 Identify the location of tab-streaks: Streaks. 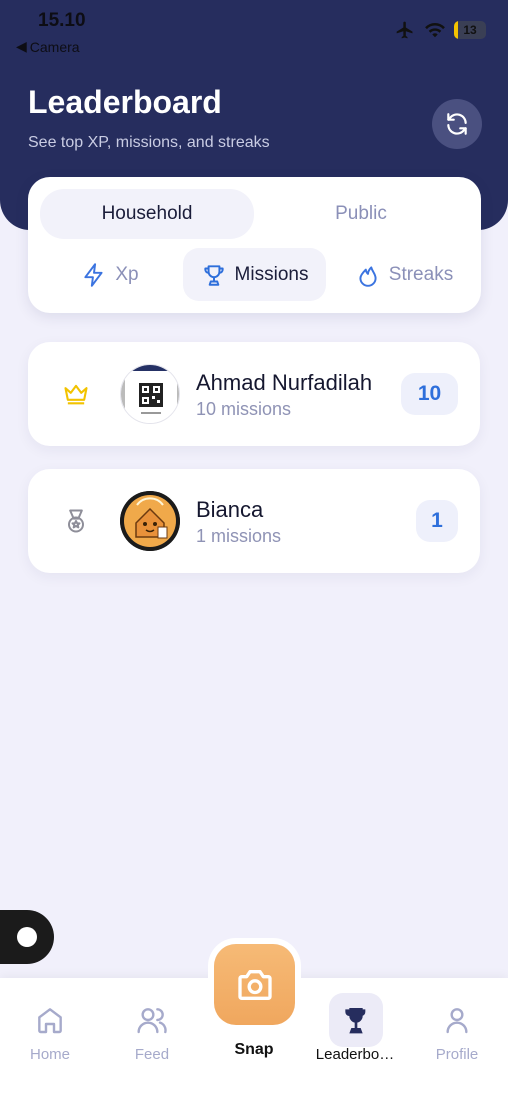
(404, 274).